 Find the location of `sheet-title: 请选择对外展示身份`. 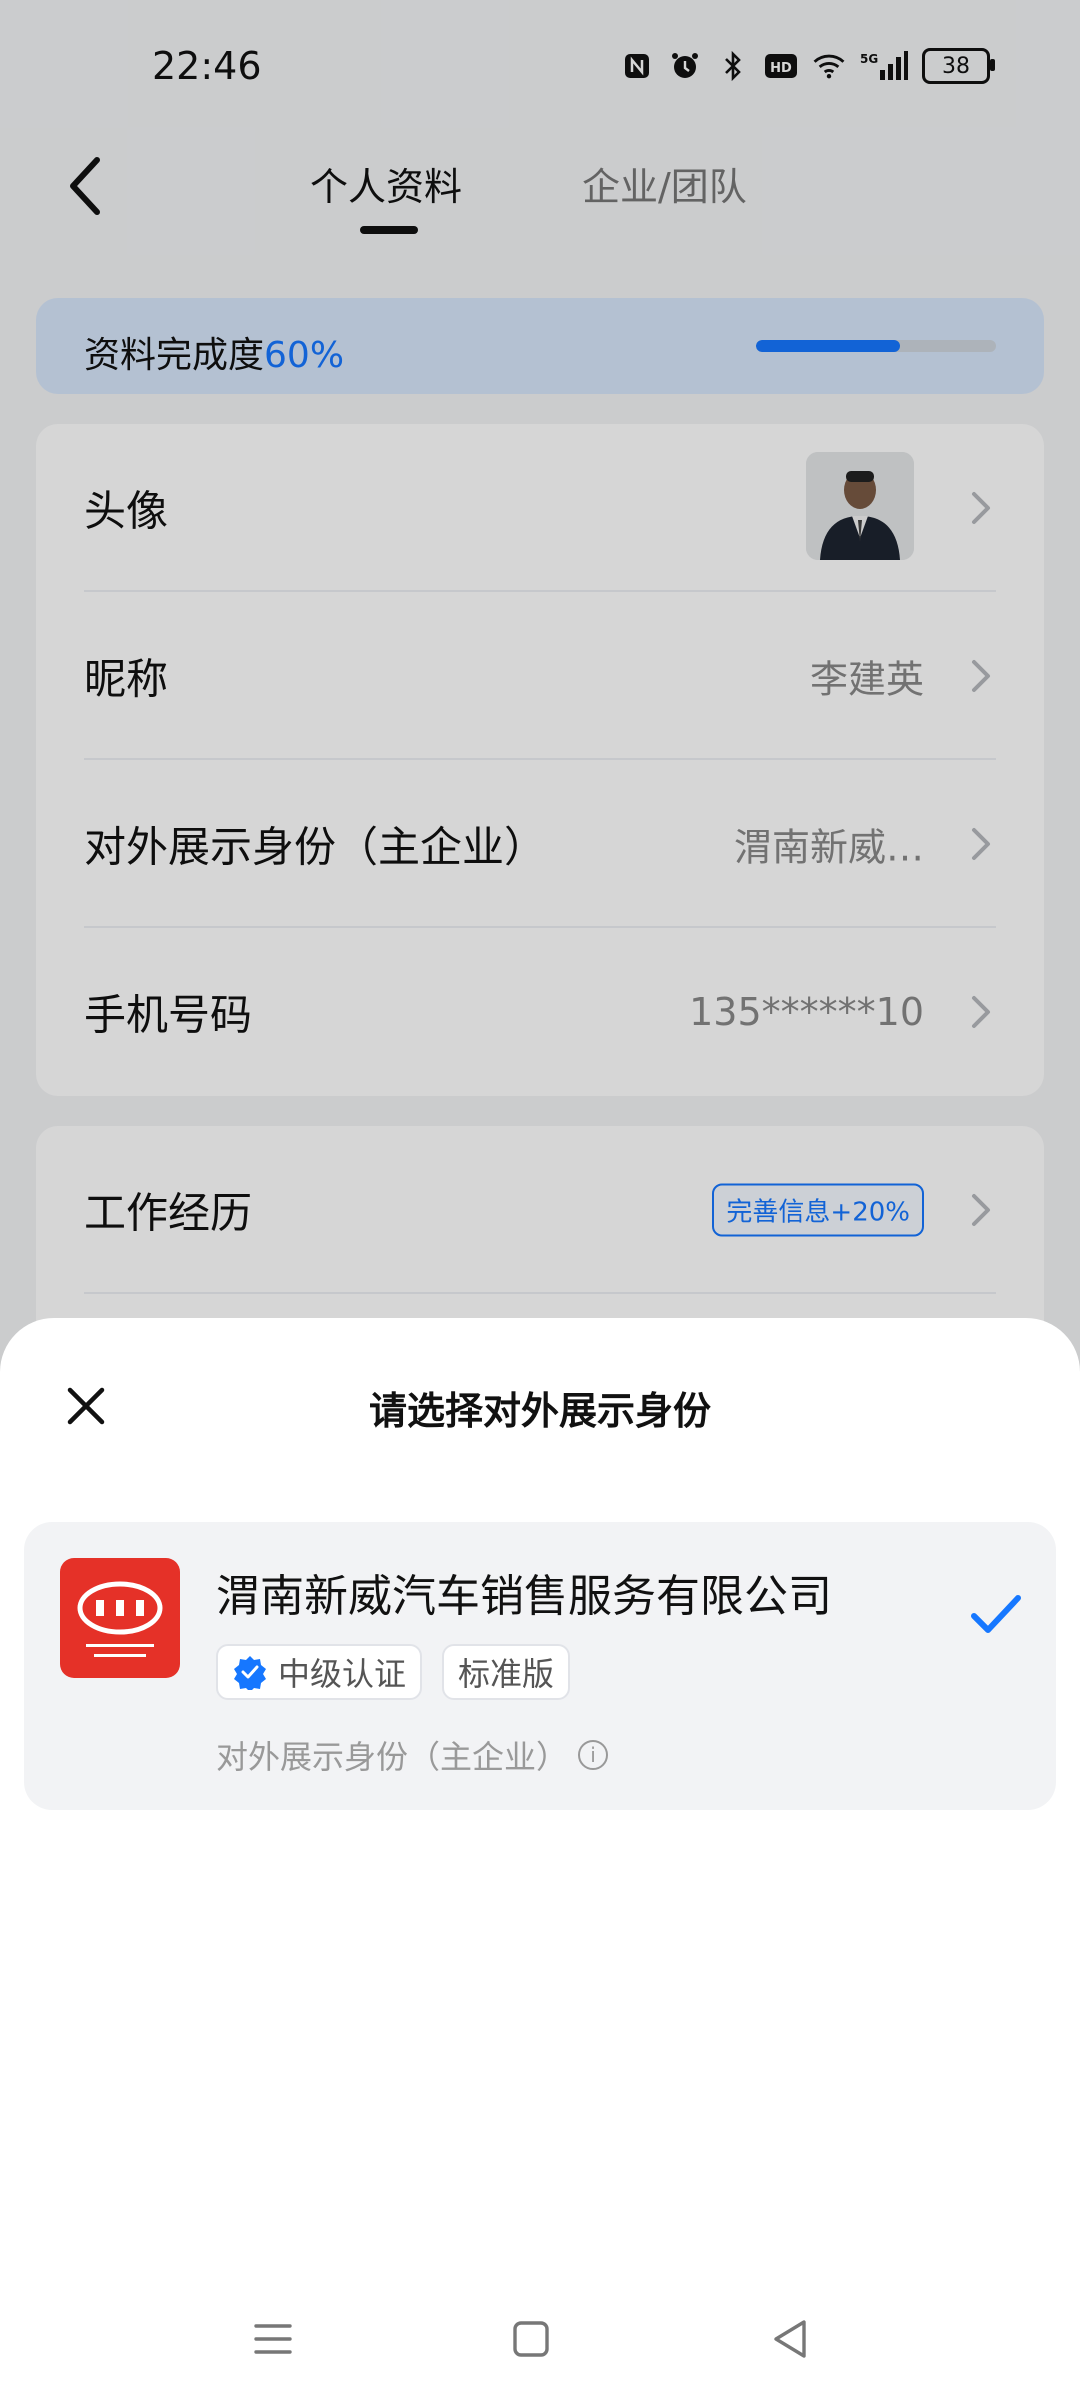

sheet-title: 请选择对外展示身份 is located at coordinates (539, 1411).